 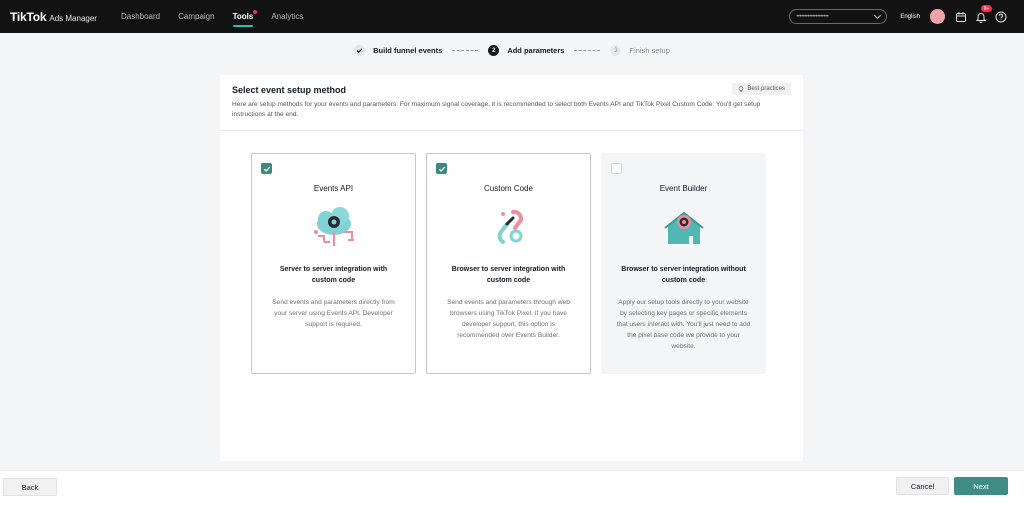 I want to click on link-chain-icon, so click(x=510, y=226).